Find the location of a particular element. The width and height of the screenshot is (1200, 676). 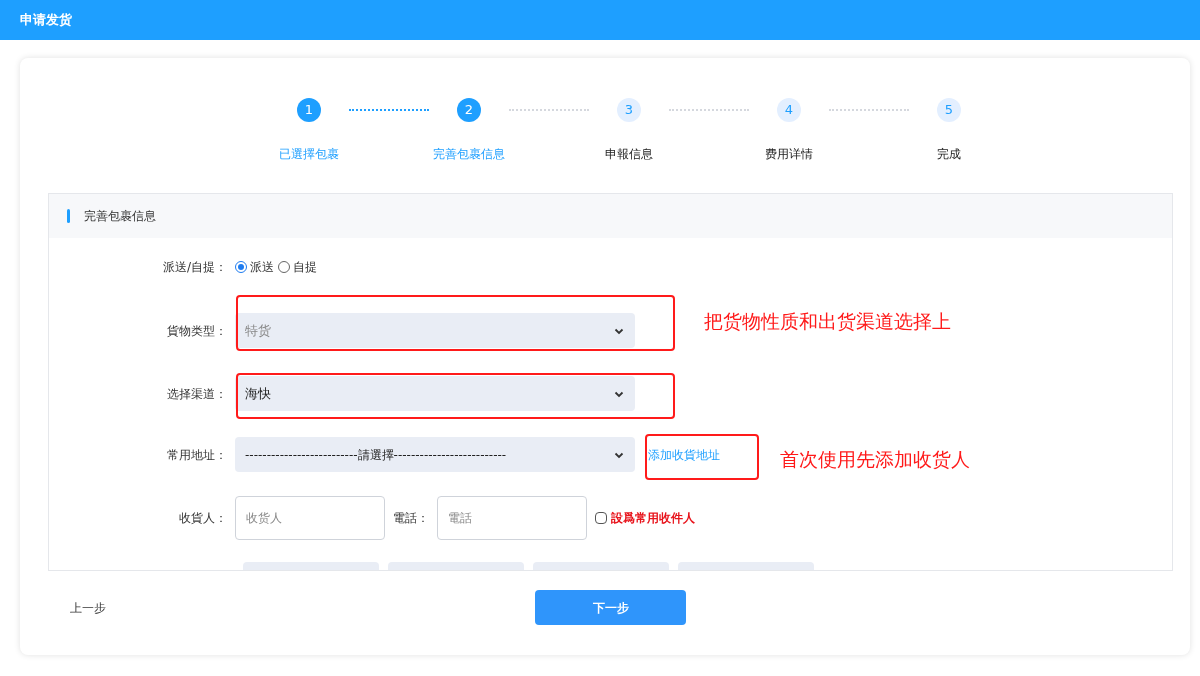

step-label: 申報信息 is located at coordinates (629, 154).